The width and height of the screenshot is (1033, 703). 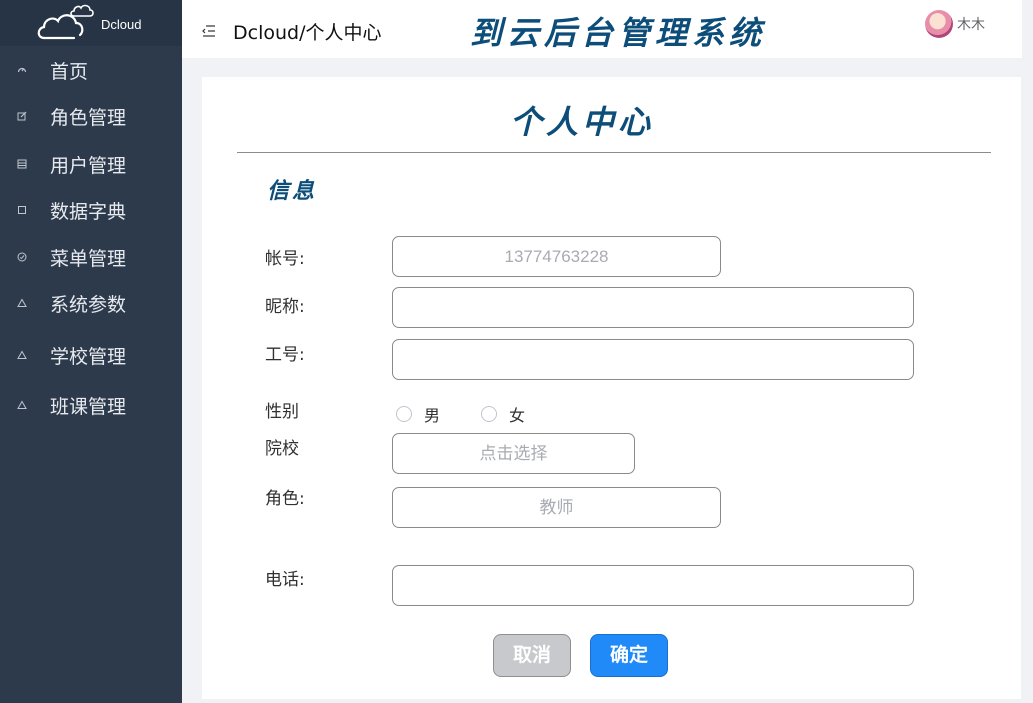 I want to click on logo: Dcloud, so click(x=91, y=23).